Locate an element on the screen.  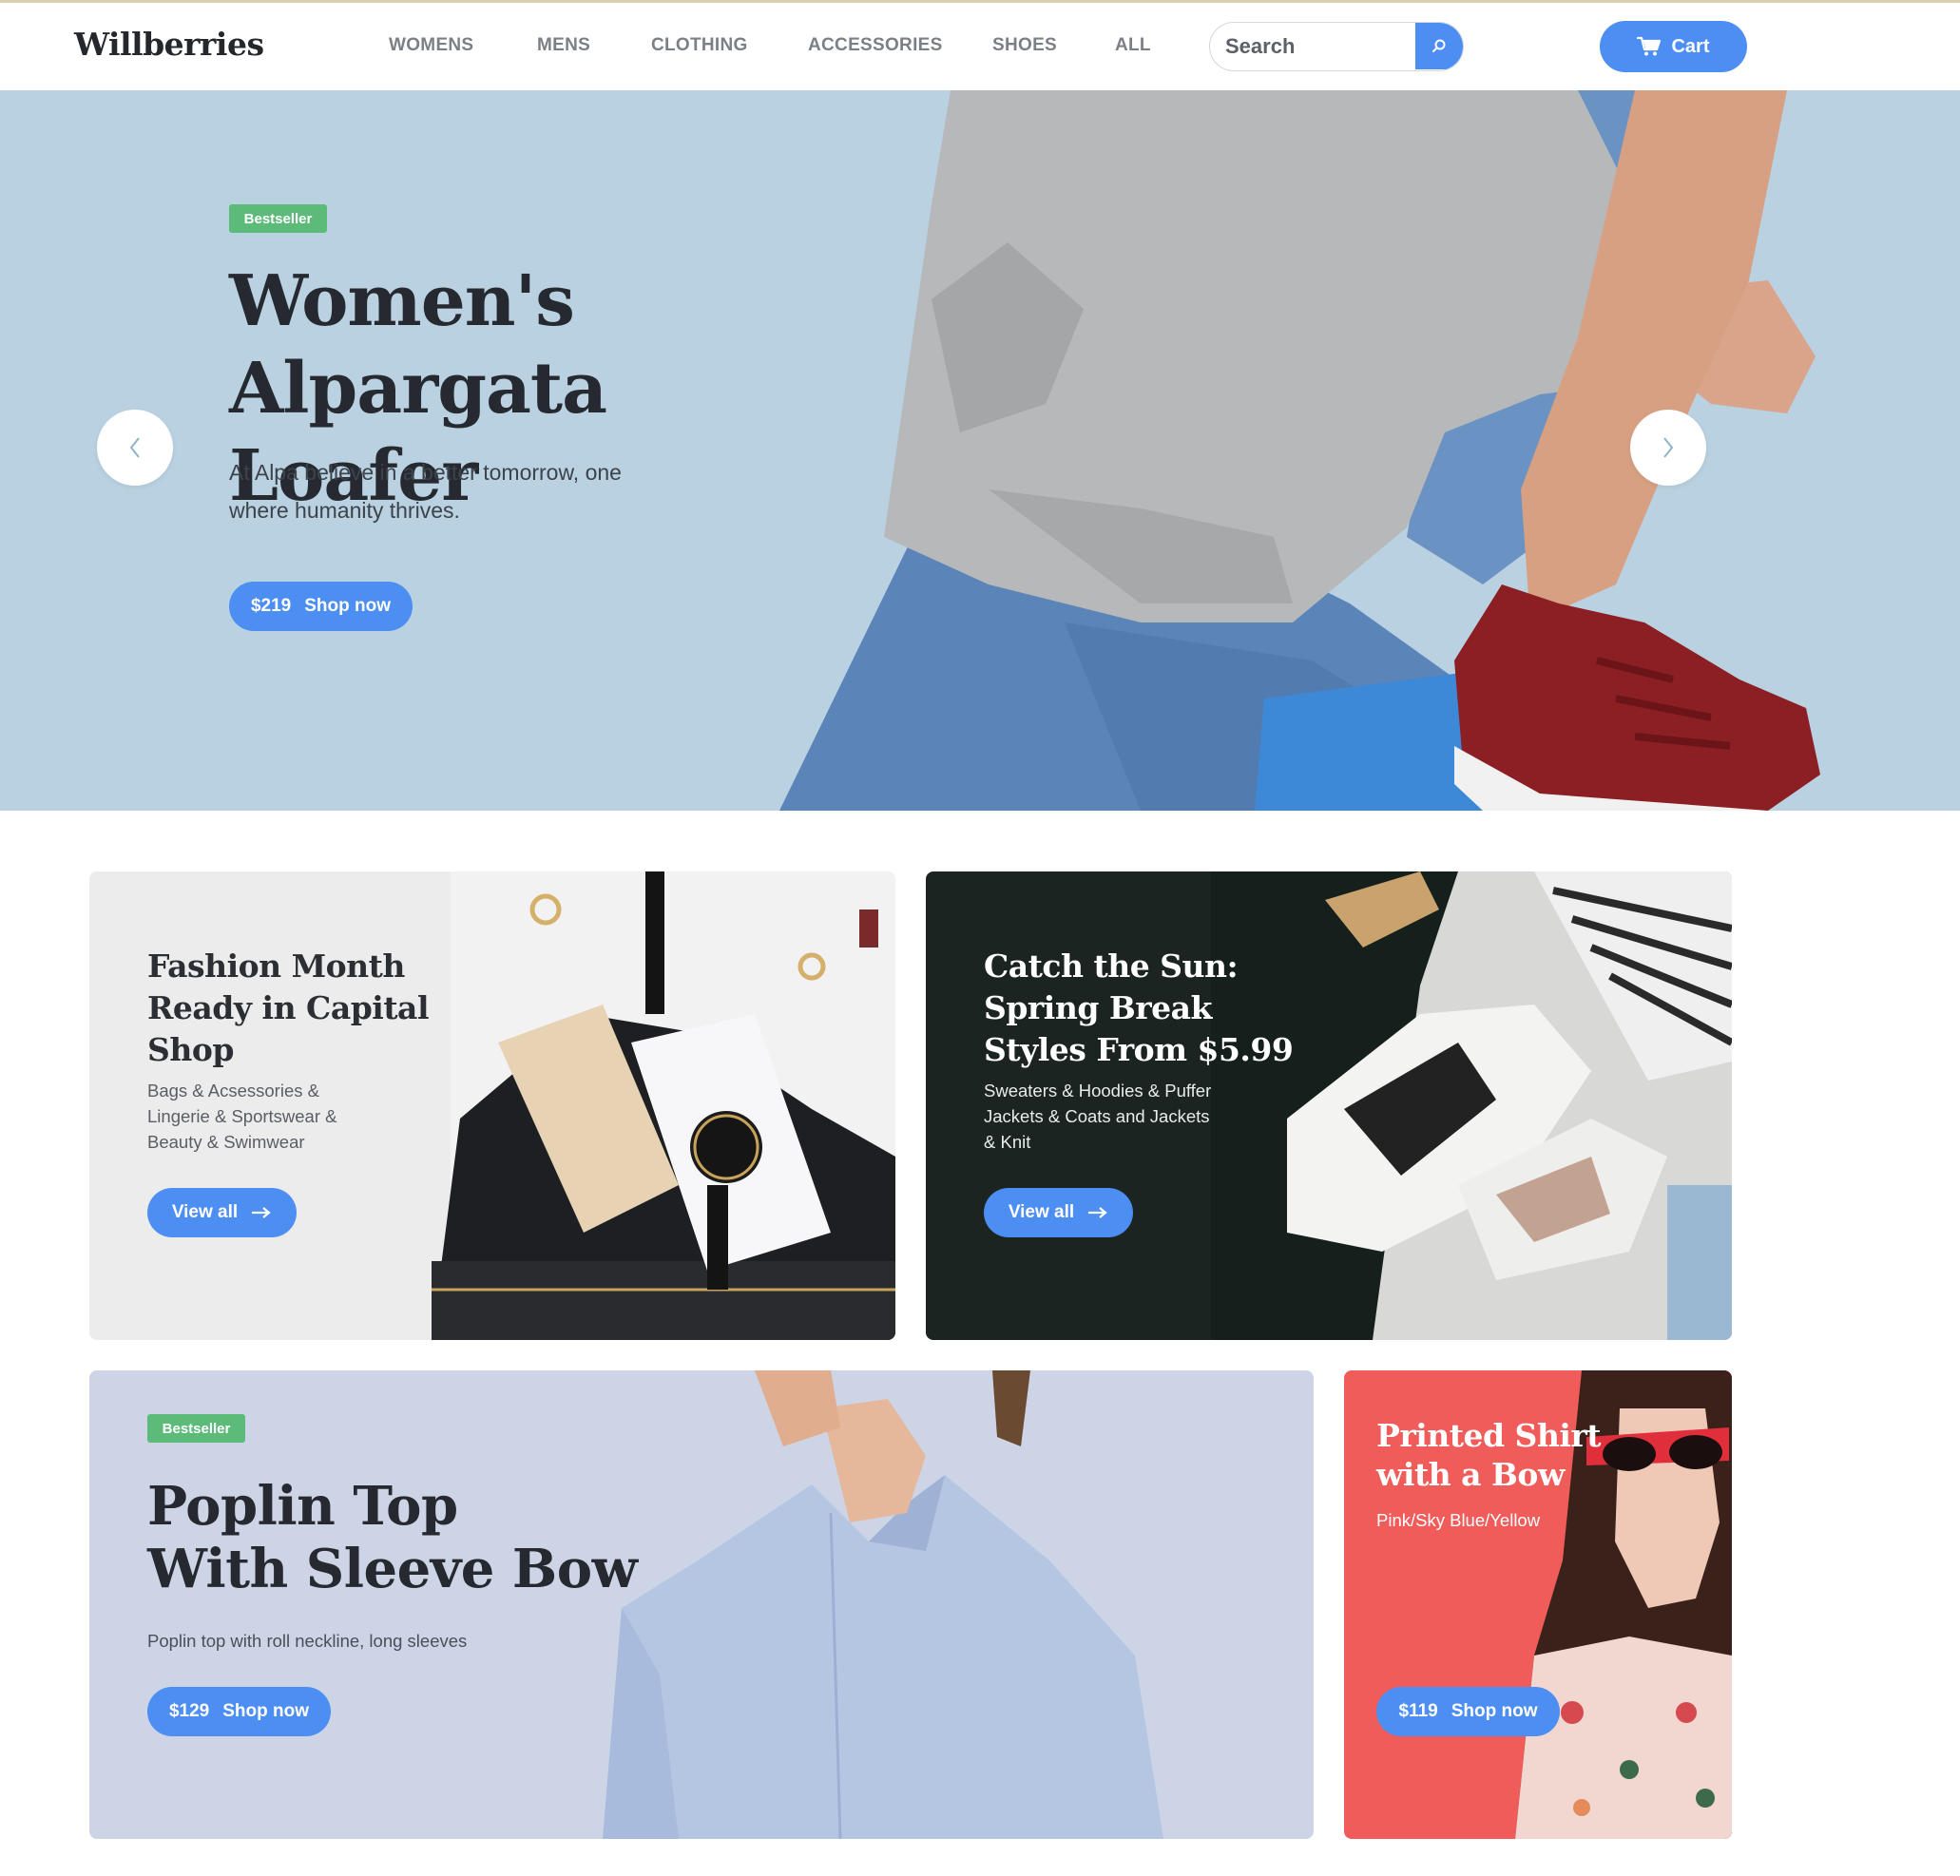
poplin-title-line-2: With Sleeve Bow is located at coordinates (393, 1569).